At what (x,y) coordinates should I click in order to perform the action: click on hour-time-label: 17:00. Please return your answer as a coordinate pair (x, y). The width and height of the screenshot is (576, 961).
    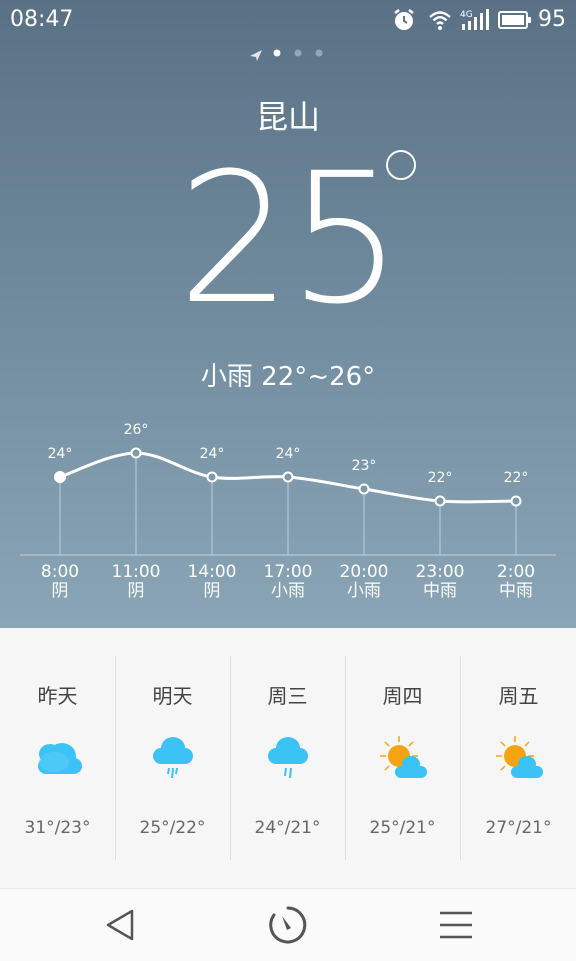
    Looking at the image, I should click on (288, 572).